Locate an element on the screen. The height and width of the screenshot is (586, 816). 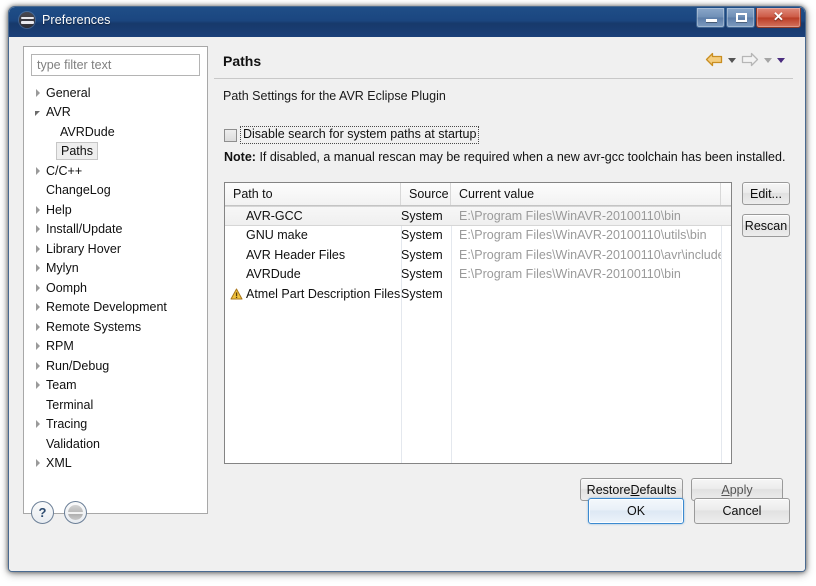
question-mark-icon: ? is located at coordinates (42, 512).